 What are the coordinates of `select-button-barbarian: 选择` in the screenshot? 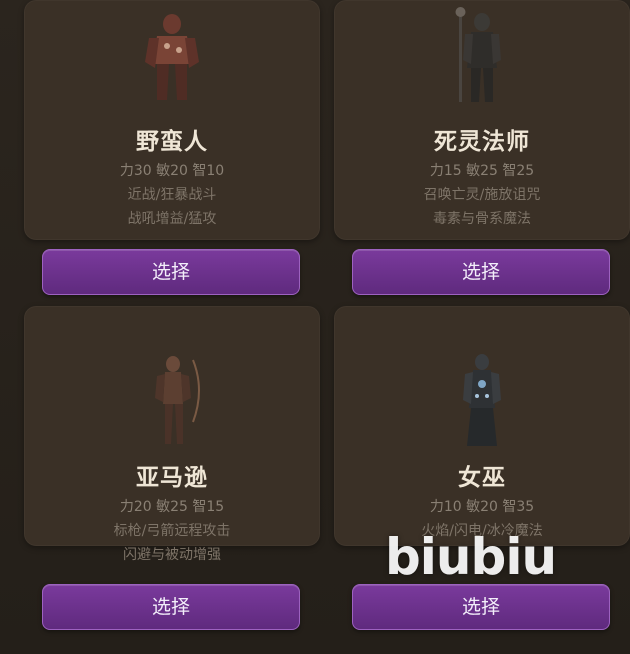 It's located at (171, 272).